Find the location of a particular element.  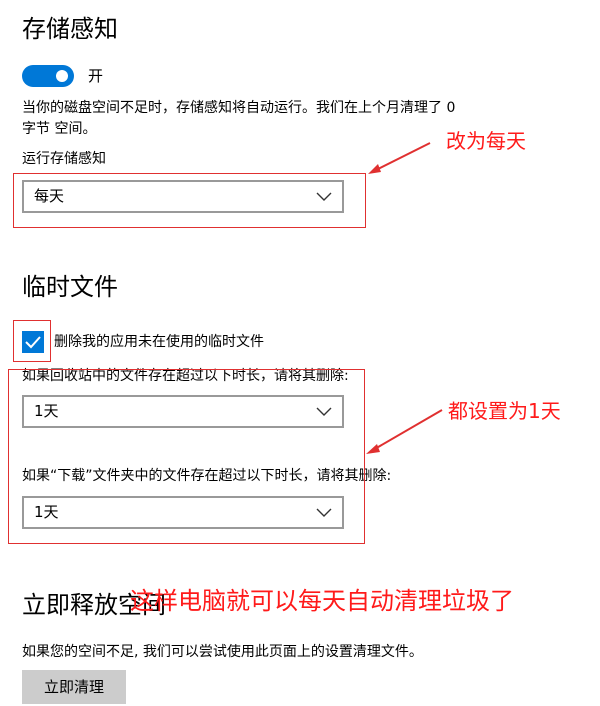

annotation-note-daily-cleanup: 这样电脑就可以每天自动清理垃圾了 is located at coordinates (322, 601).